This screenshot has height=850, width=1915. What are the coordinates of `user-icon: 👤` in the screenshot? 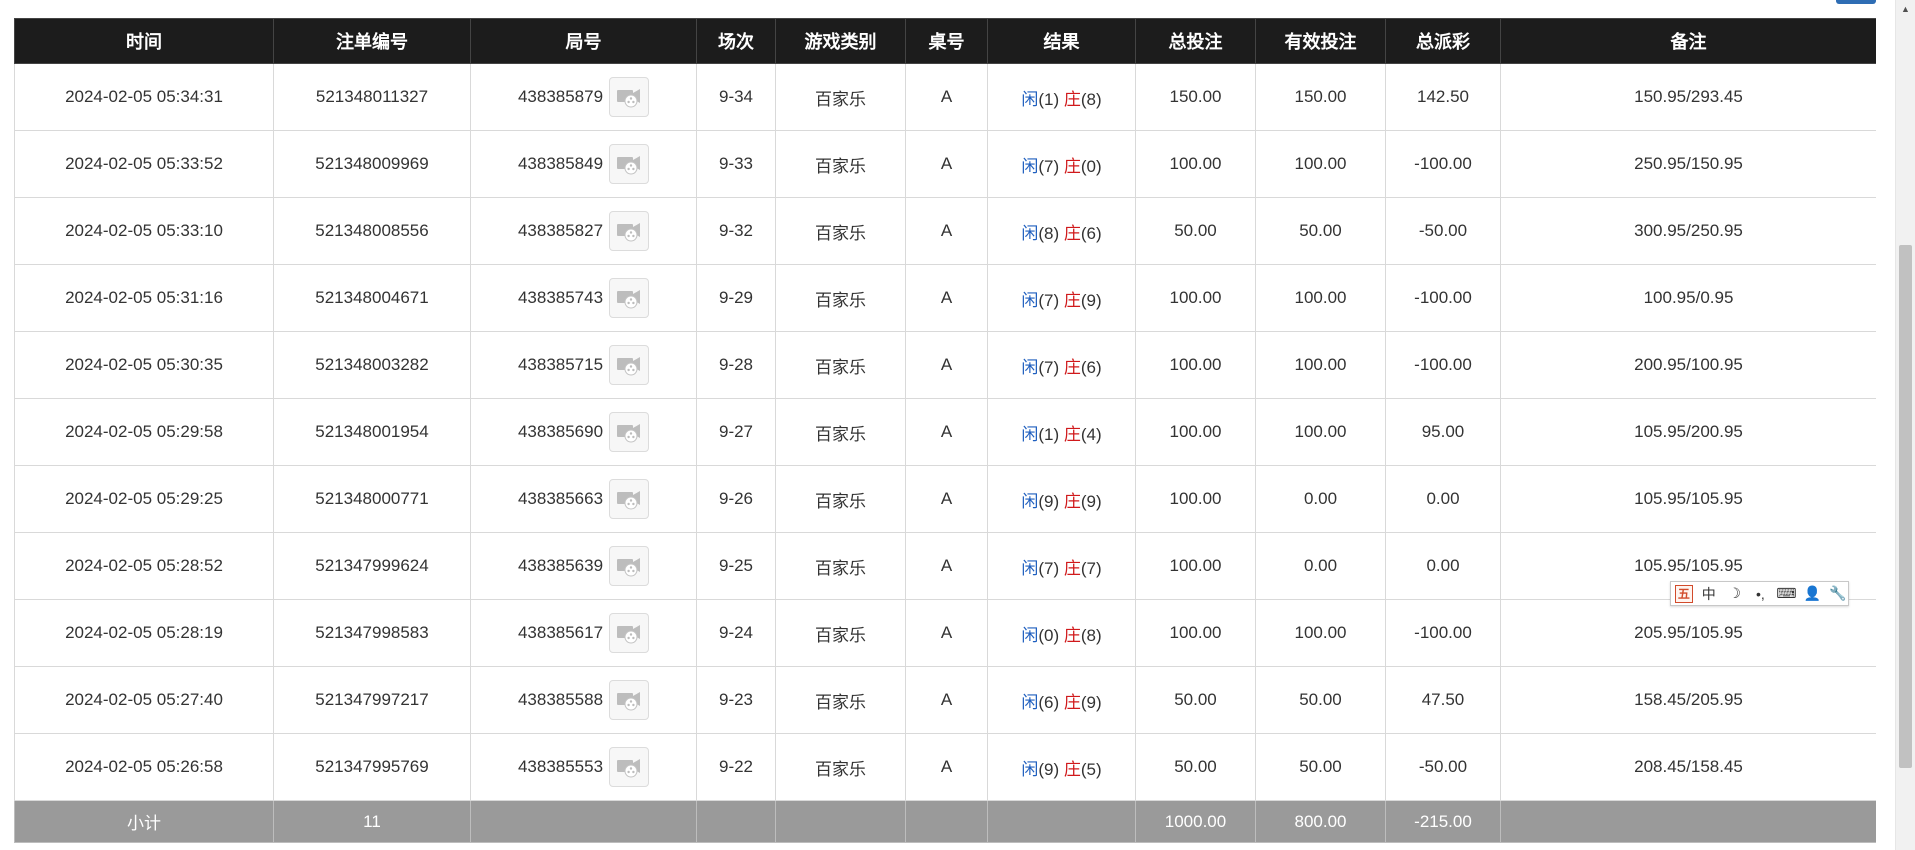 It's located at (1812, 593).